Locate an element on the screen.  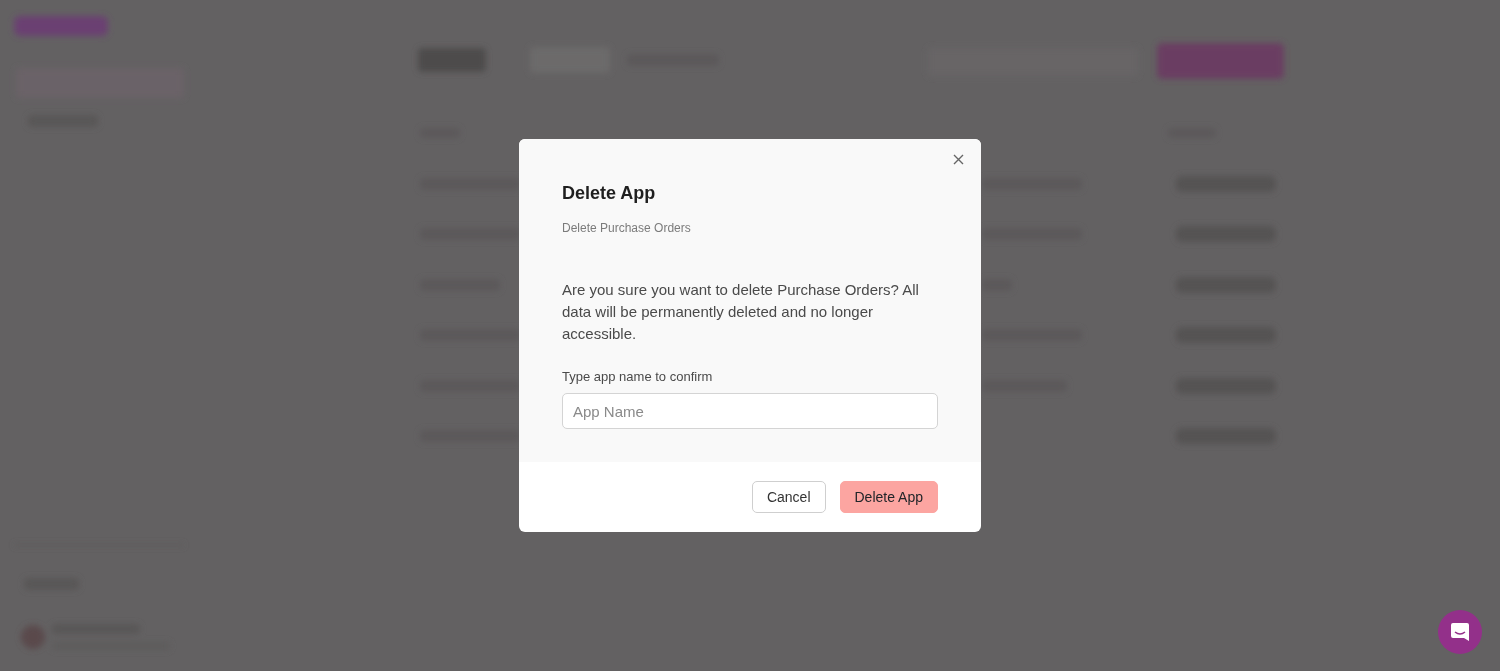
dialog-title: Delete App is located at coordinates (609, 193).